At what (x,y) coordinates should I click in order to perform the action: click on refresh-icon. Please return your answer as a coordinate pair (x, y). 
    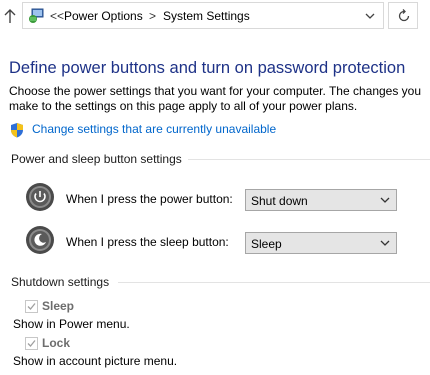
    Looking at the image, I should click on (404, 15).